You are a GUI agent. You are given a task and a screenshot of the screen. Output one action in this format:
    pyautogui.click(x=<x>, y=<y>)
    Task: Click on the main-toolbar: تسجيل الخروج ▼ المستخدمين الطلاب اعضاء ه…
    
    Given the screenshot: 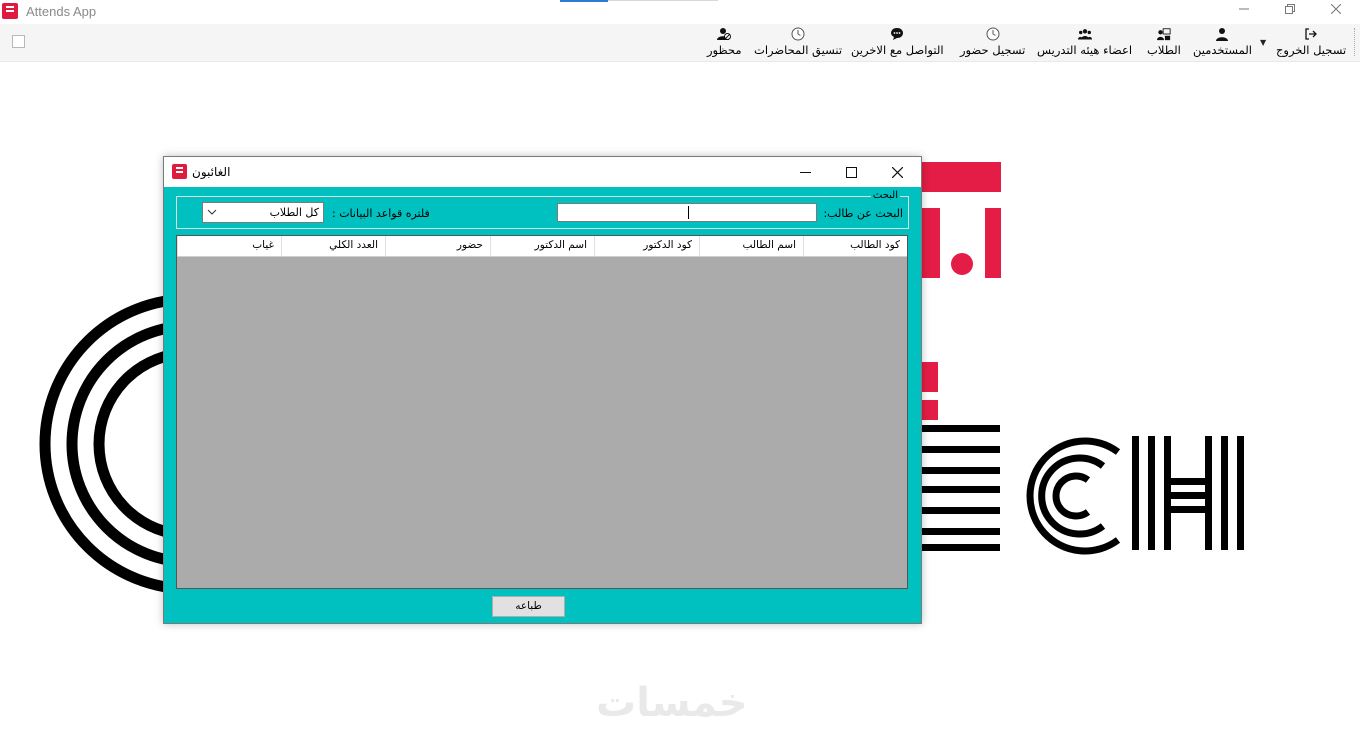 What is the action you would take?
    pyautogui.click(x=680, y=43)
    